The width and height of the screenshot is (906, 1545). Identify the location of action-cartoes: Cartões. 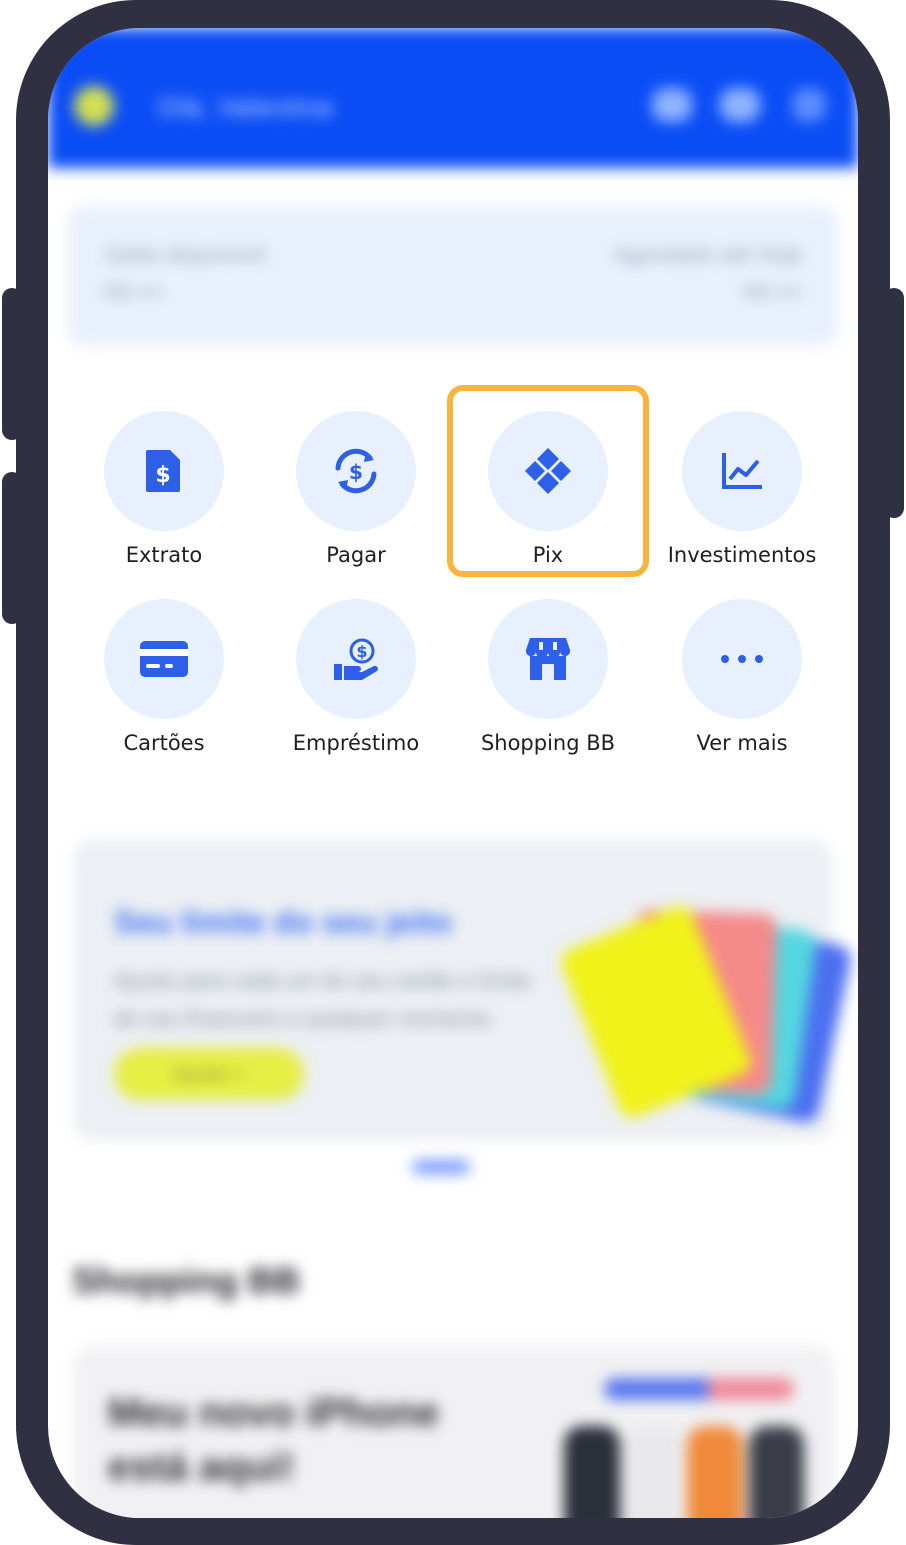
(164, 677).